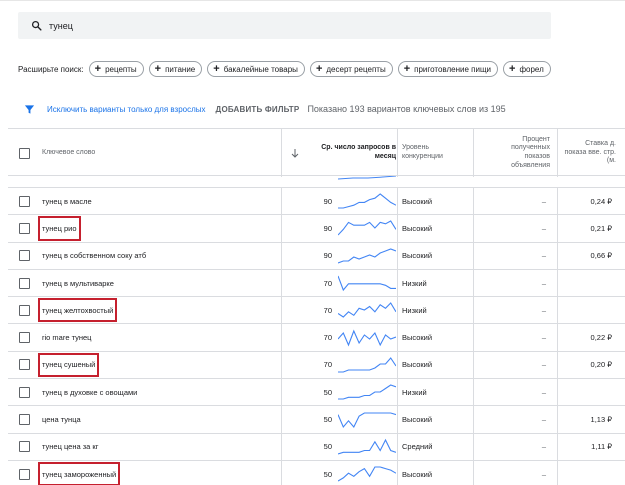 This screenshot has width=625, height=485. What do you see at coordinates (316, 311) in the screenshot?
I see `table-row: тунец желтохвостый 70 Низкий –` at bounding box center [316, 311].